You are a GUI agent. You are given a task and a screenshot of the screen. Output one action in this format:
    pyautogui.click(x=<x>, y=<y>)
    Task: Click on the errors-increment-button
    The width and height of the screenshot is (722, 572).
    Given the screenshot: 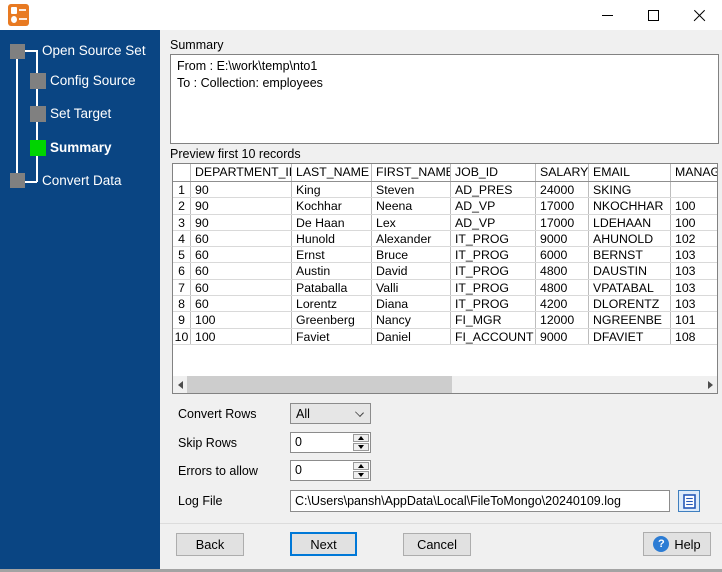 What is the action you would take?
    pyautogui.click(x=361, y=466)
    